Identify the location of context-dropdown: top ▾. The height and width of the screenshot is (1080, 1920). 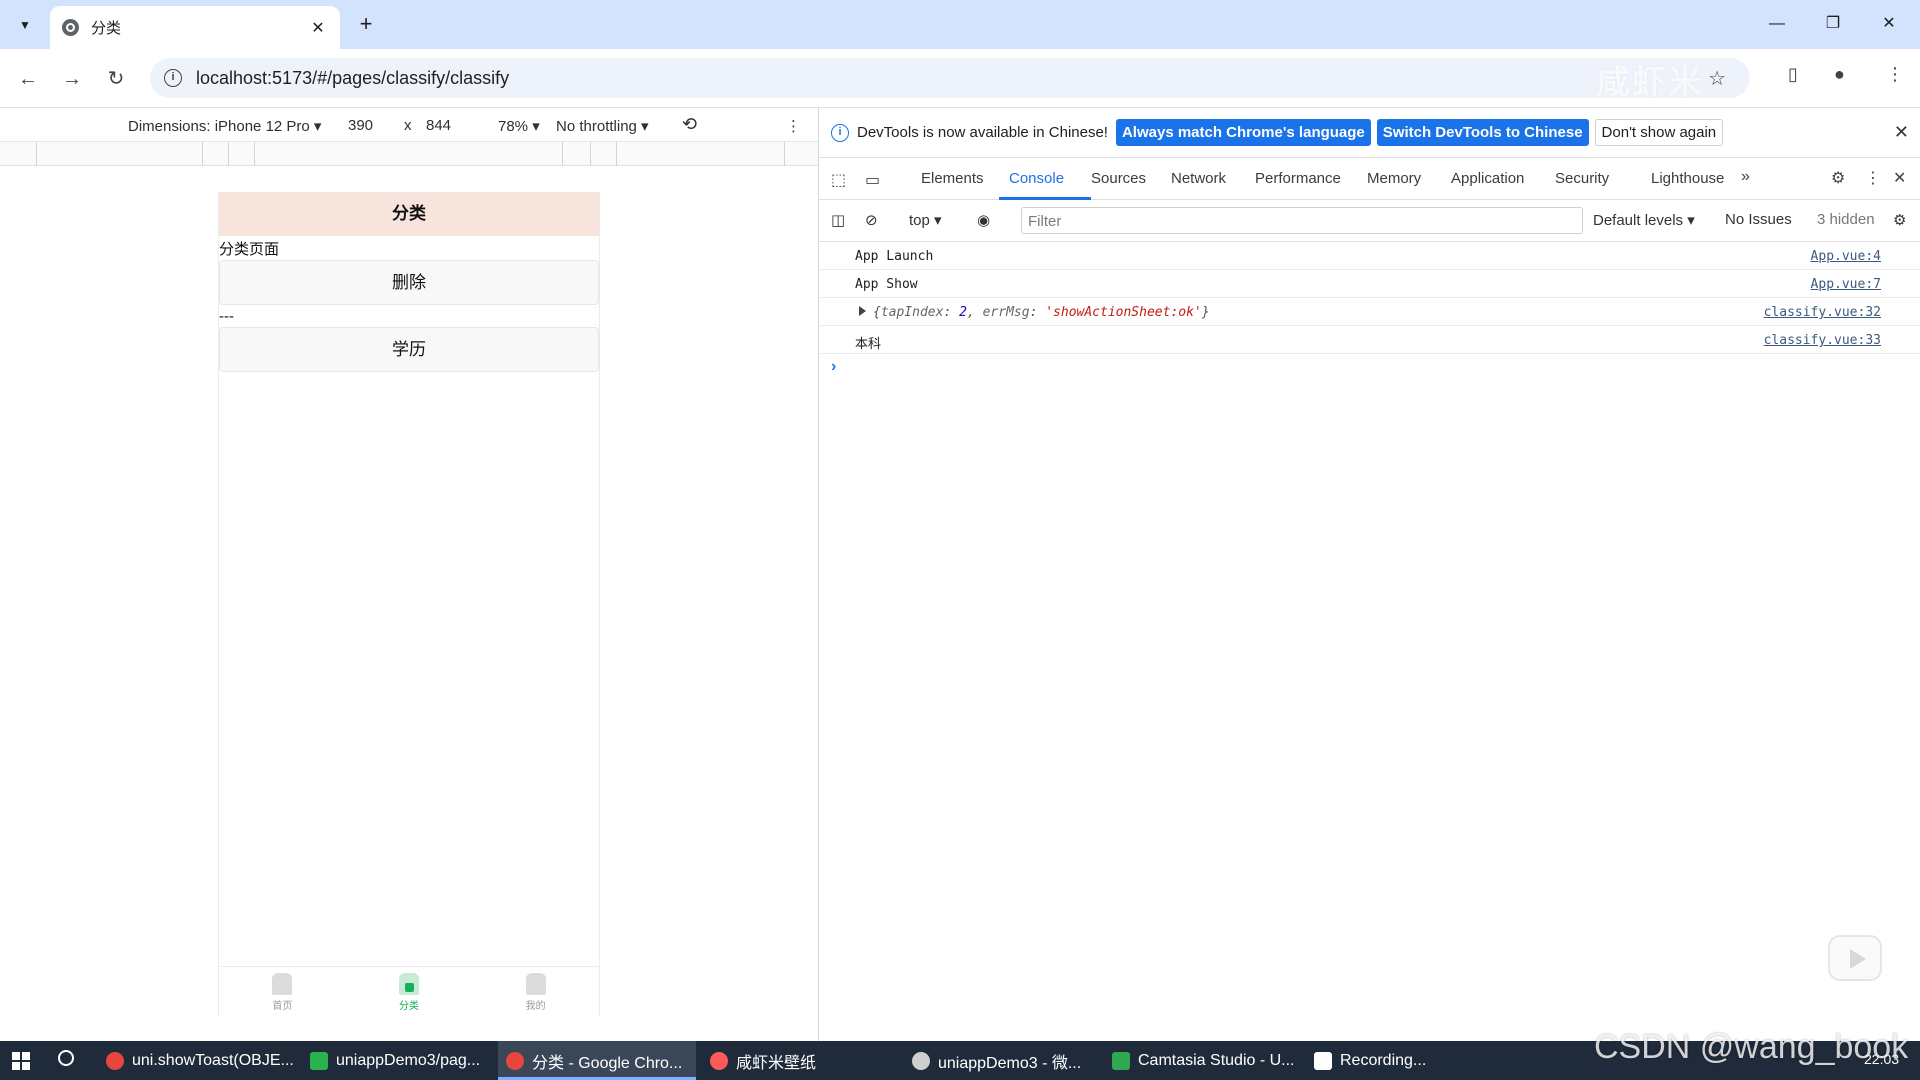
(925, 220).